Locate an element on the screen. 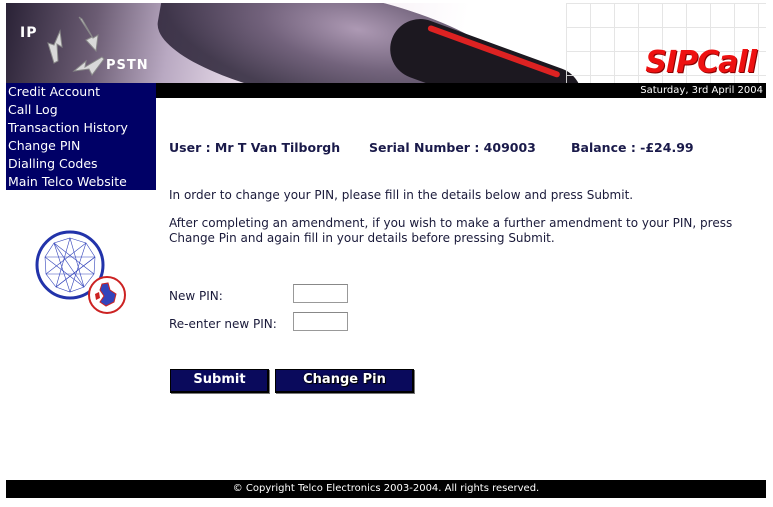  serial-number: Serial Number : 409003 is located at coordinates (452, 147).